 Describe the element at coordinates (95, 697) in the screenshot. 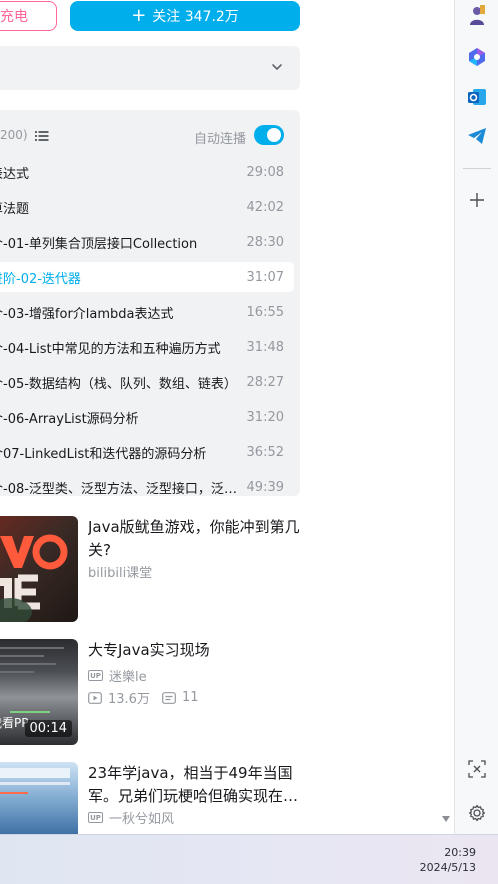

I see `play-count-icon` at that location.